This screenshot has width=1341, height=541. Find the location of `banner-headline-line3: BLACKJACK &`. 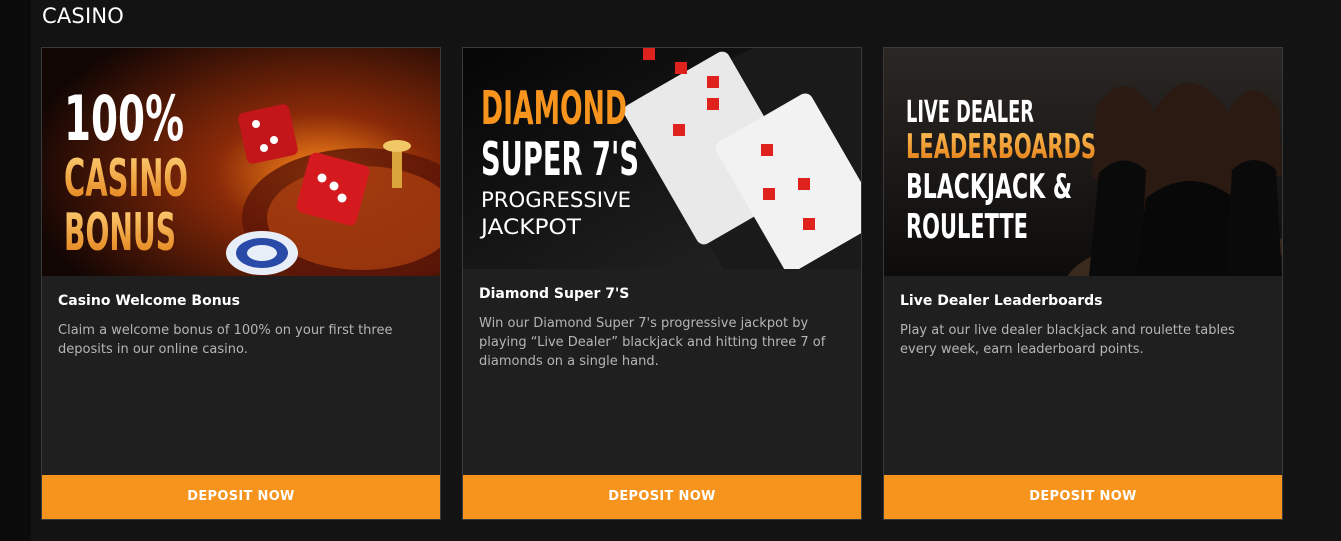

banner-headline-line3: BLACKJACK & is located at coordinates (989, 187).